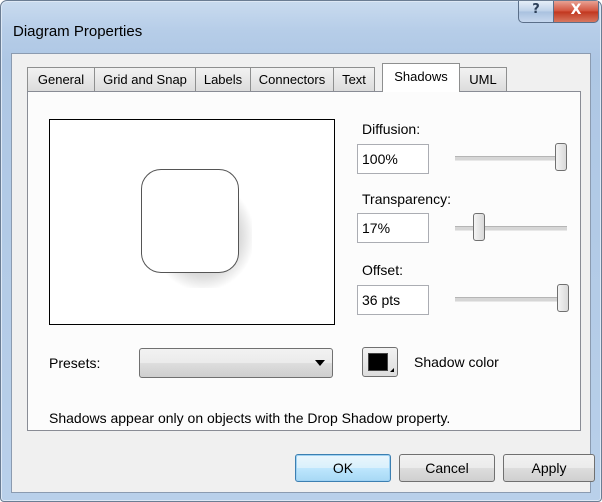 The height and width of the screenshot is (502, 602). I want to click on diffusion-slider-track, so click(511, 158).